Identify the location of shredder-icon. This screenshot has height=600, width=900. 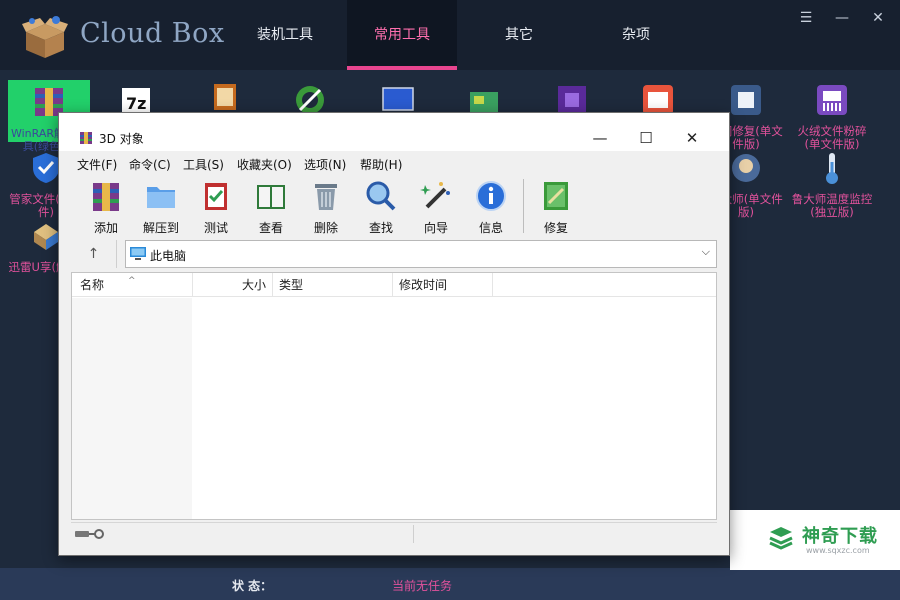
(832, 100).